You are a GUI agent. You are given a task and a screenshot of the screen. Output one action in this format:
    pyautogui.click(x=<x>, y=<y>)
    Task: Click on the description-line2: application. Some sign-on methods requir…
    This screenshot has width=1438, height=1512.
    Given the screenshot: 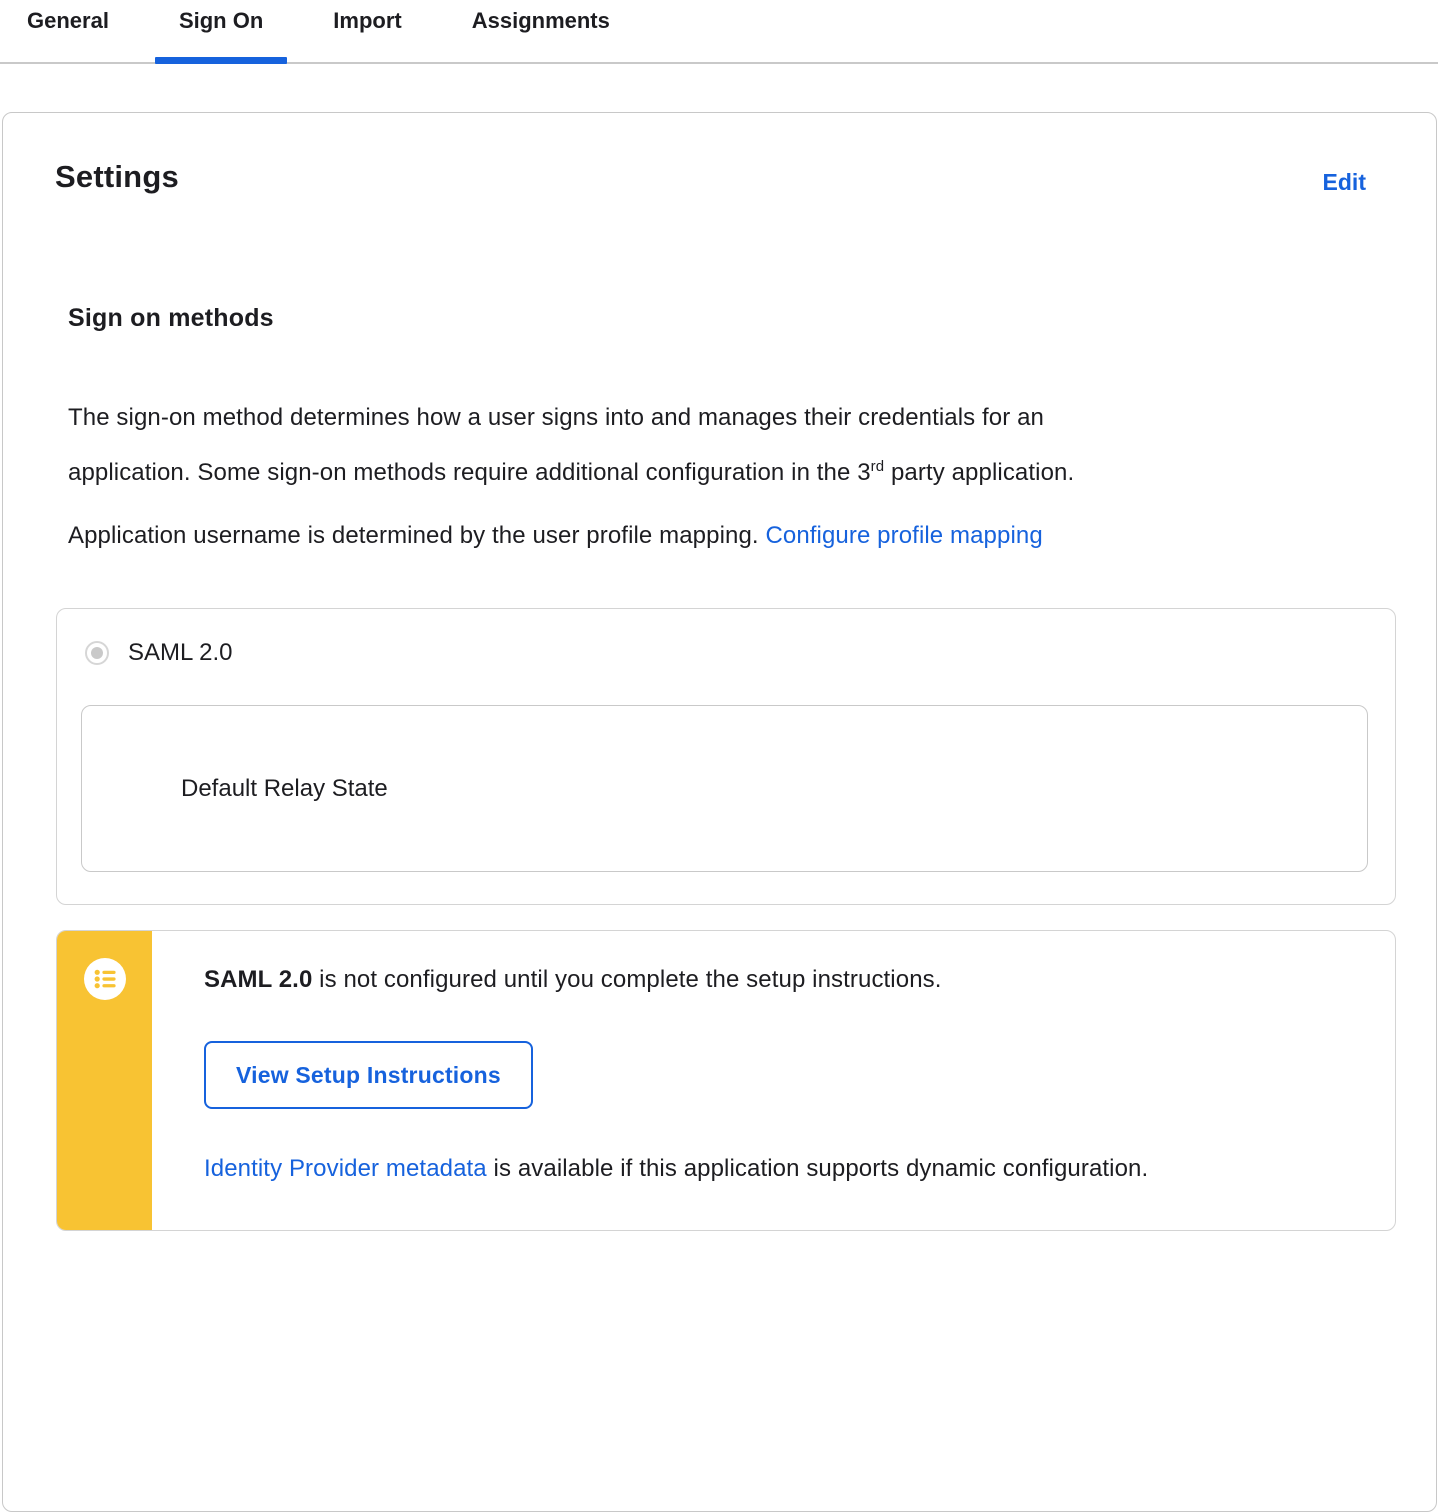 What is the action you would take?
    pyautogui.click(x=469, y=472)
    